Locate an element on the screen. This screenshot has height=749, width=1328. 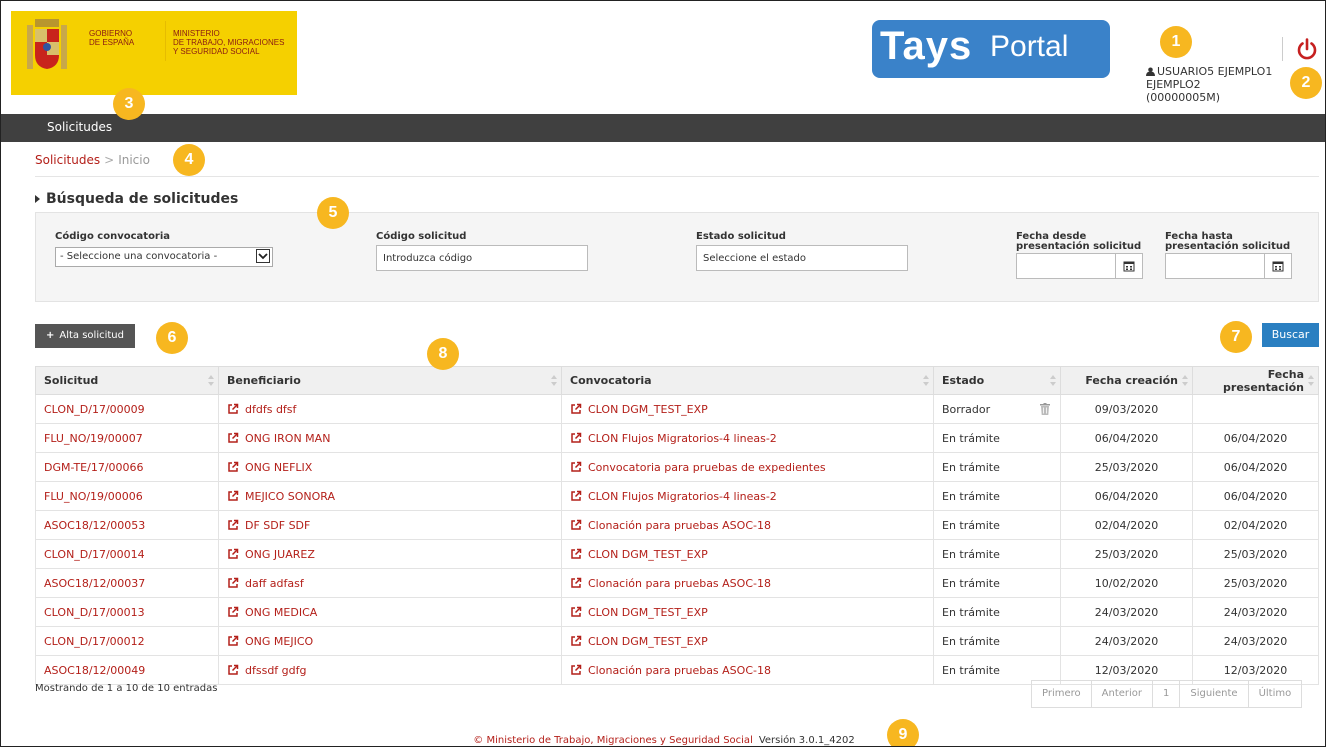
callout-6: 6 is located at coordinates (172, 338).